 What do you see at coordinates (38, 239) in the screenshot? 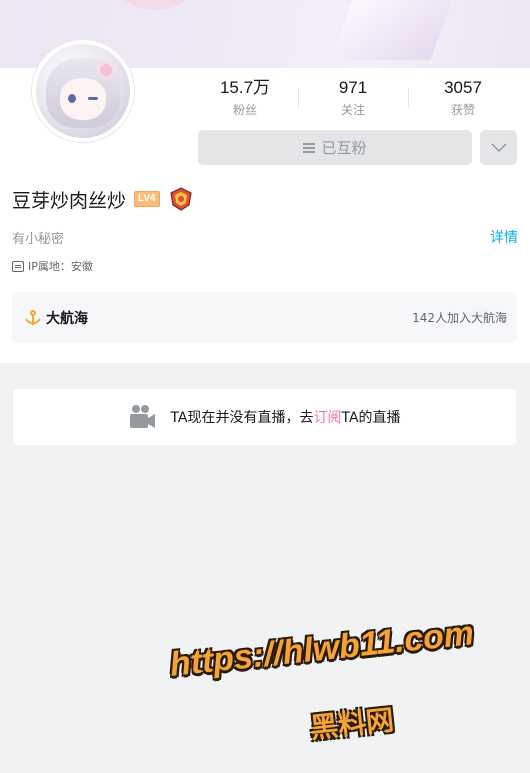
I see `signature: 有小秘密` at bounding box center [38, 239].